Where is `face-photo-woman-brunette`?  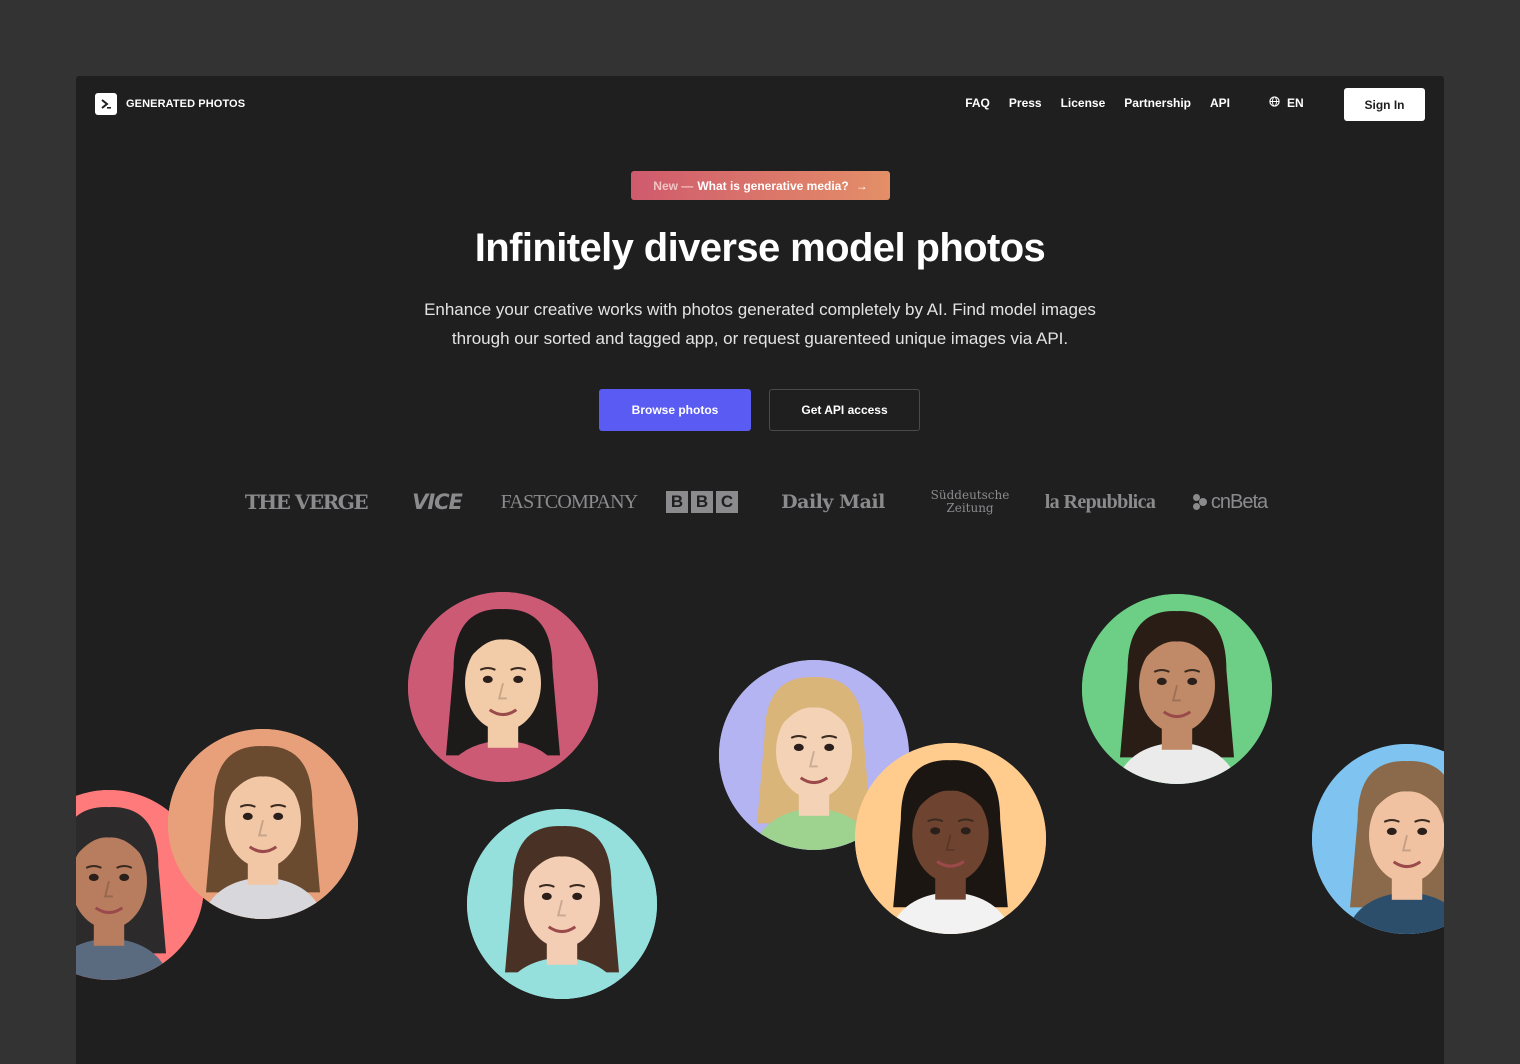
face-photo-woman-brunette is located at coordinates (562, 904).